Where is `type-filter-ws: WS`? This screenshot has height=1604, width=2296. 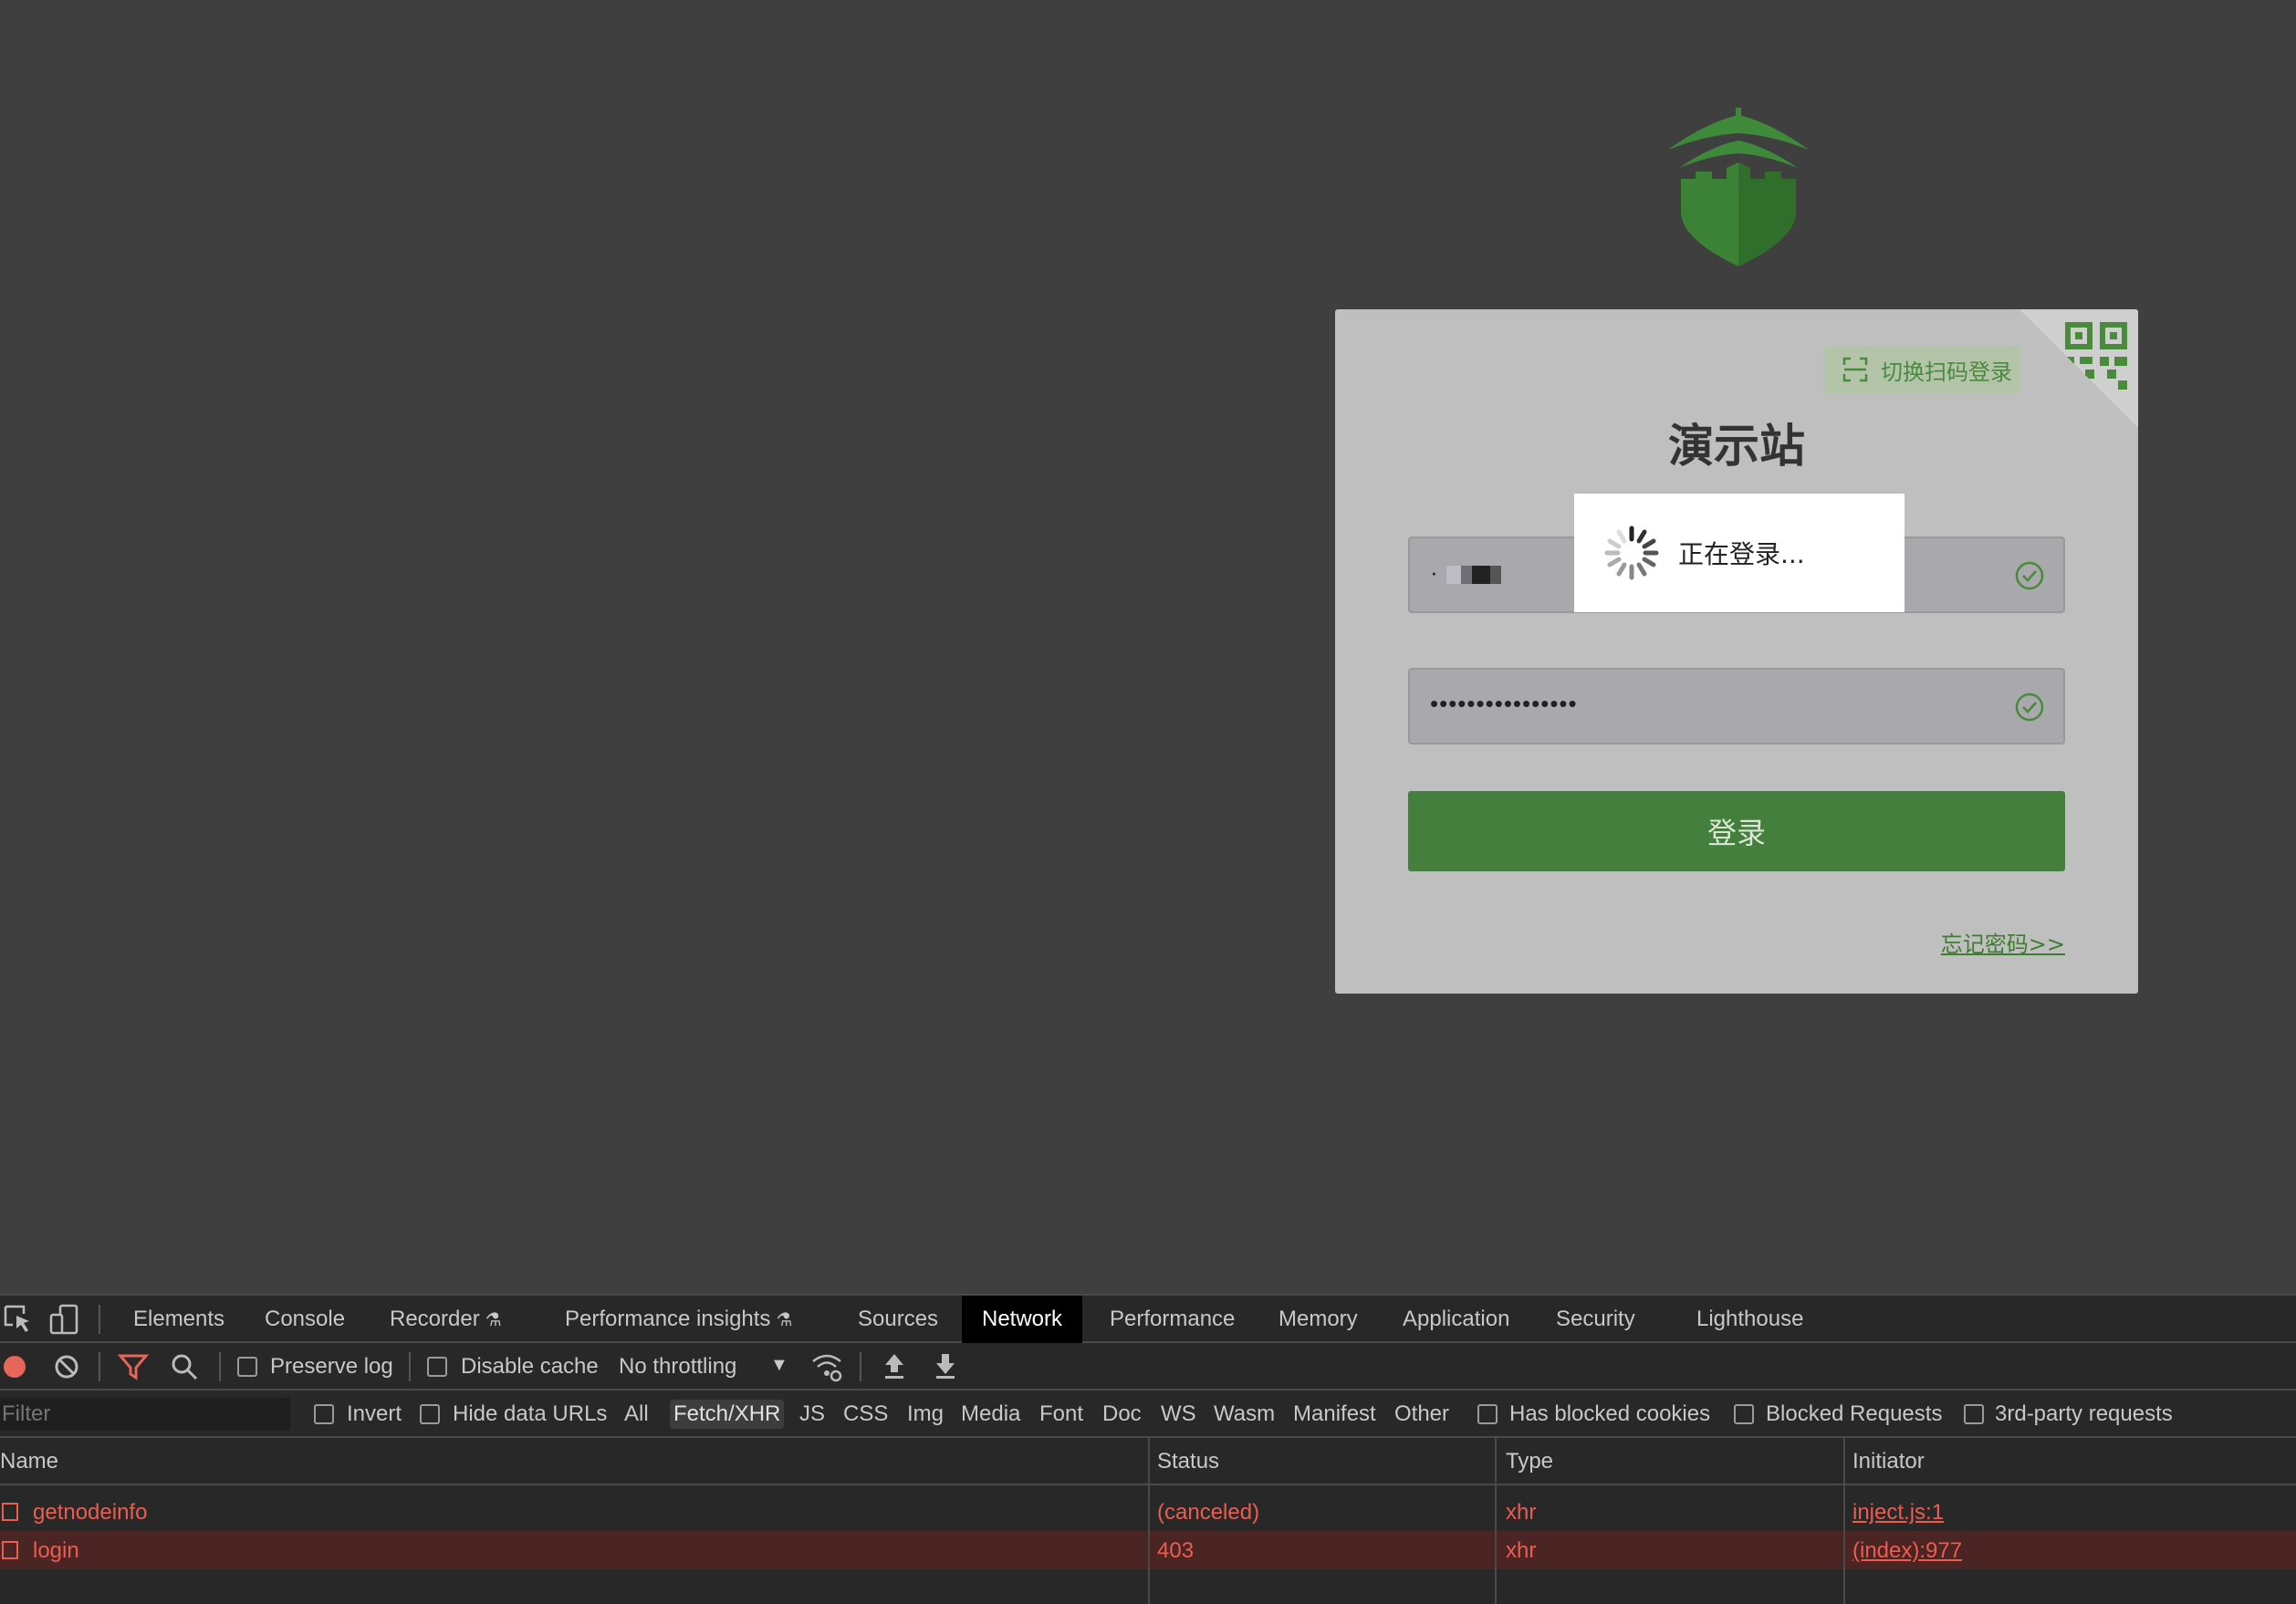 type-filter-ws: WS is located at coordinates (1178, 1414).